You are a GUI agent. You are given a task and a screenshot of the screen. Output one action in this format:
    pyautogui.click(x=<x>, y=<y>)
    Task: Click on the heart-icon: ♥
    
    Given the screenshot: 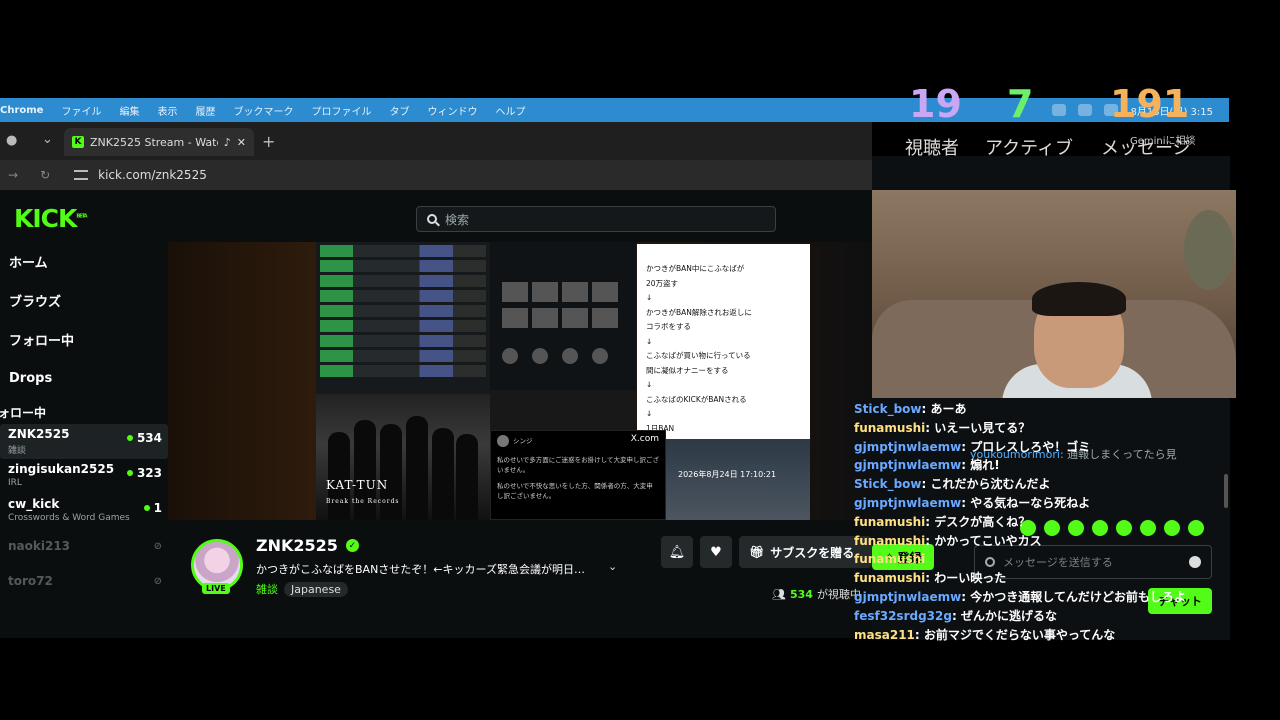 What is the action you would take?
    pyautogui.click(x=716, y=552)
    